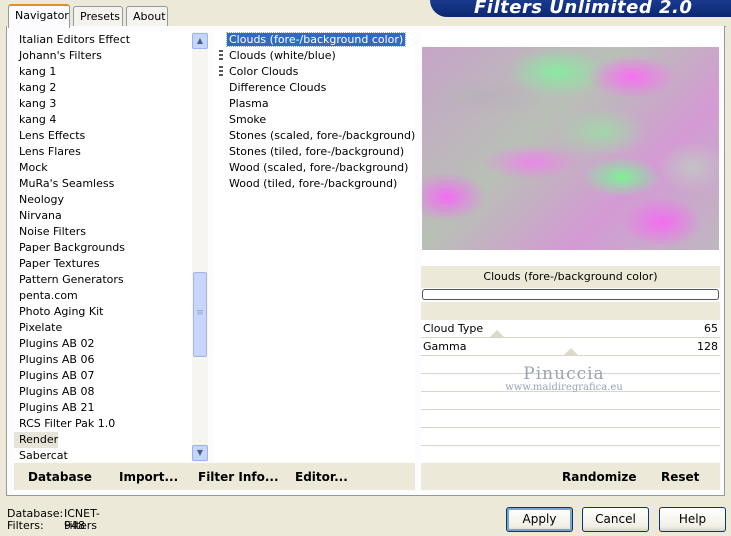 This screenshot has width=731, height=536. What do you see at coordinates (539, 519) in the screenshot?
I see `apply-button: Apply` at bounding box center [539, 519].